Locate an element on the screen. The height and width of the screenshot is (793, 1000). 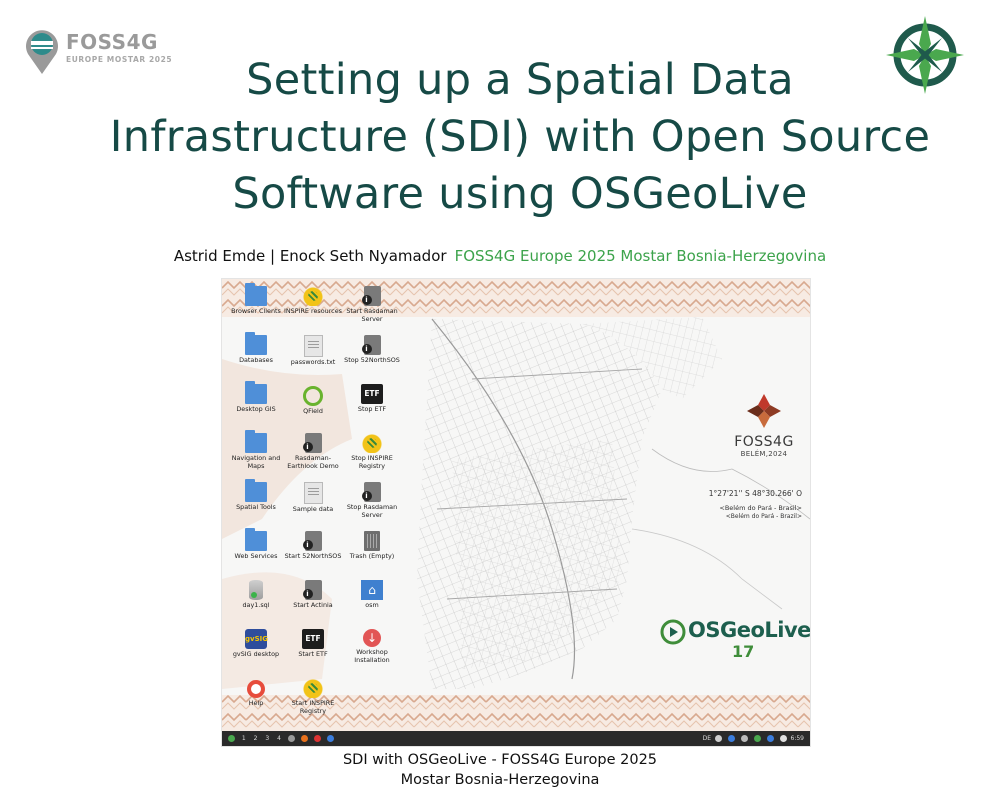
navigation-and-maps-folder: Navigation and Maps is located at coordinates (256, 454).